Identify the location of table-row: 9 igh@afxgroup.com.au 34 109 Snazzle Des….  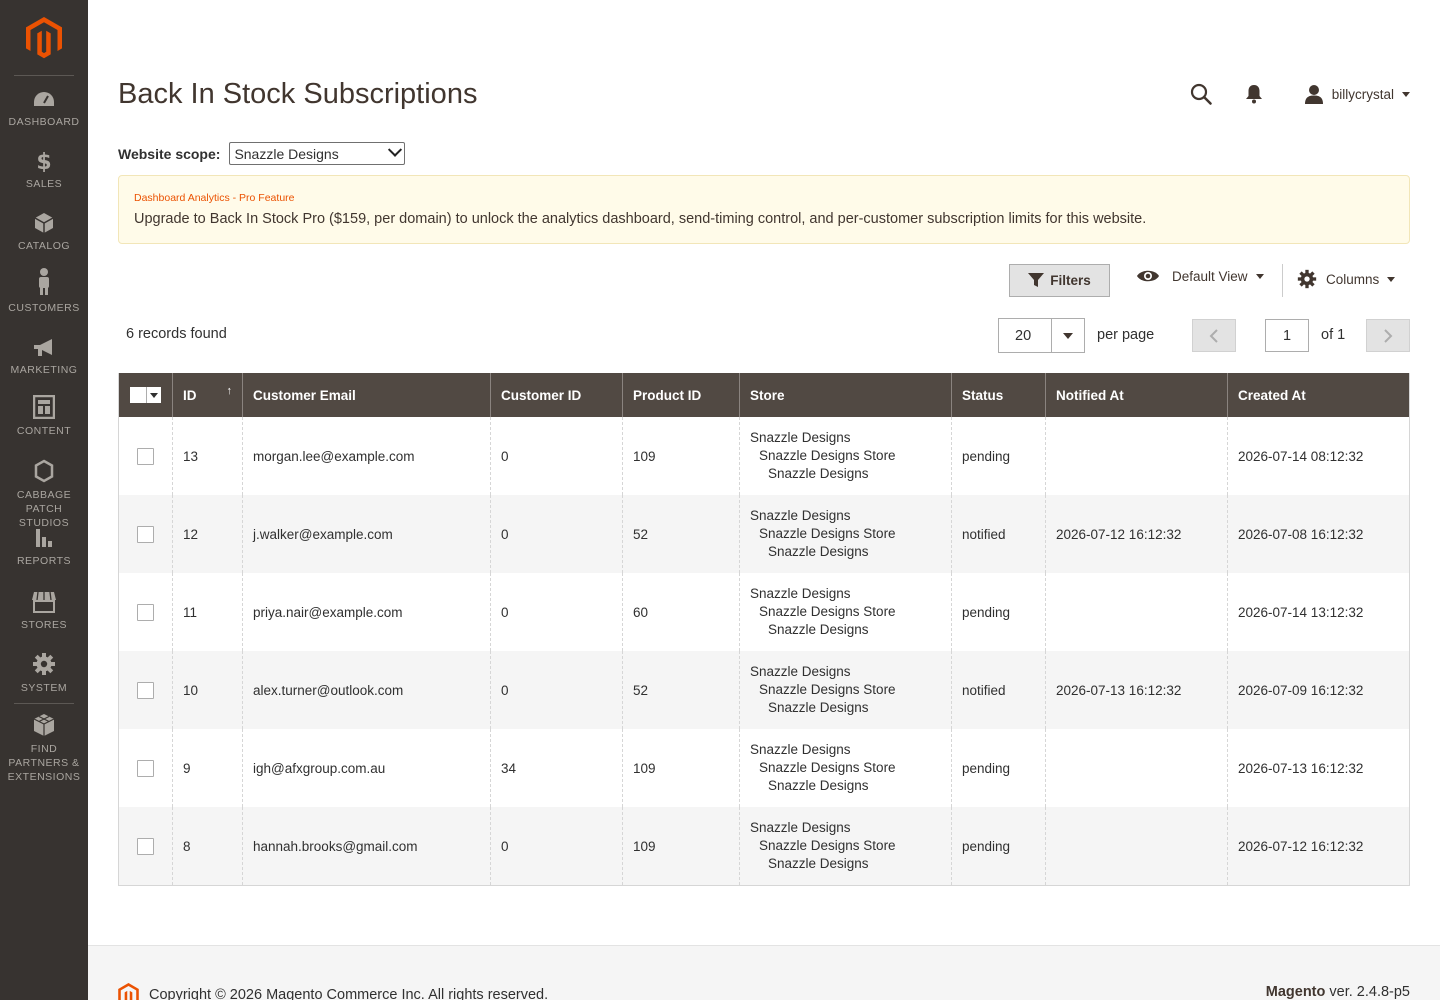
(764, 768).